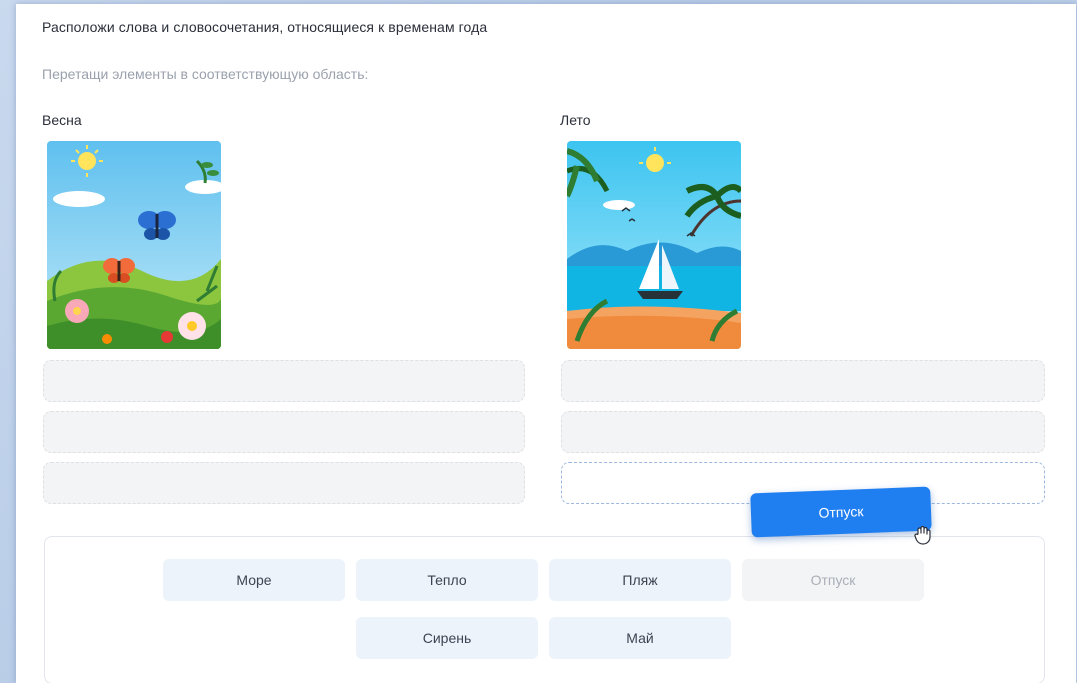  What do you see at coordinates (62, 120) in the screenshot?
I see `column-label-spring: Весна` at bounding box center [62, 120].